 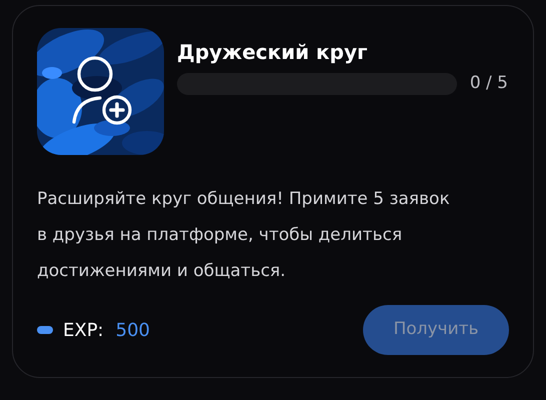 I want to click on reward-value: 500, so click(x=133, y=330).